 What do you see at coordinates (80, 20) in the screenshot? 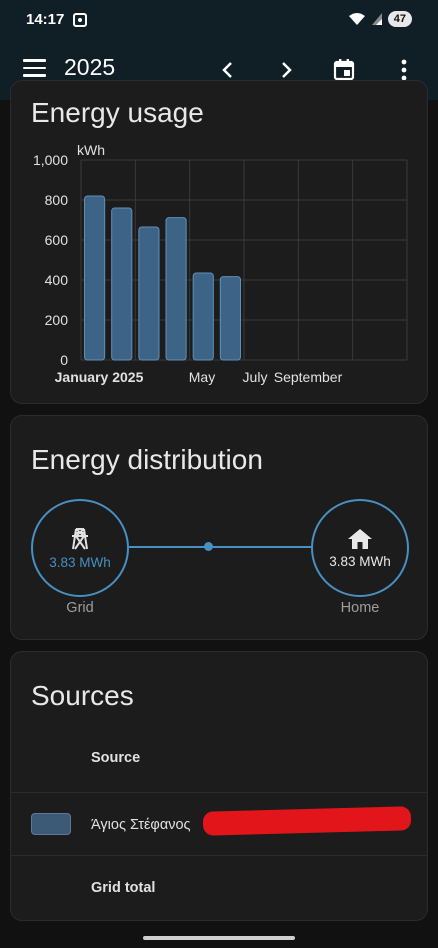
I see `screenshot-indicator-icon` at bounding box center [80, 20].